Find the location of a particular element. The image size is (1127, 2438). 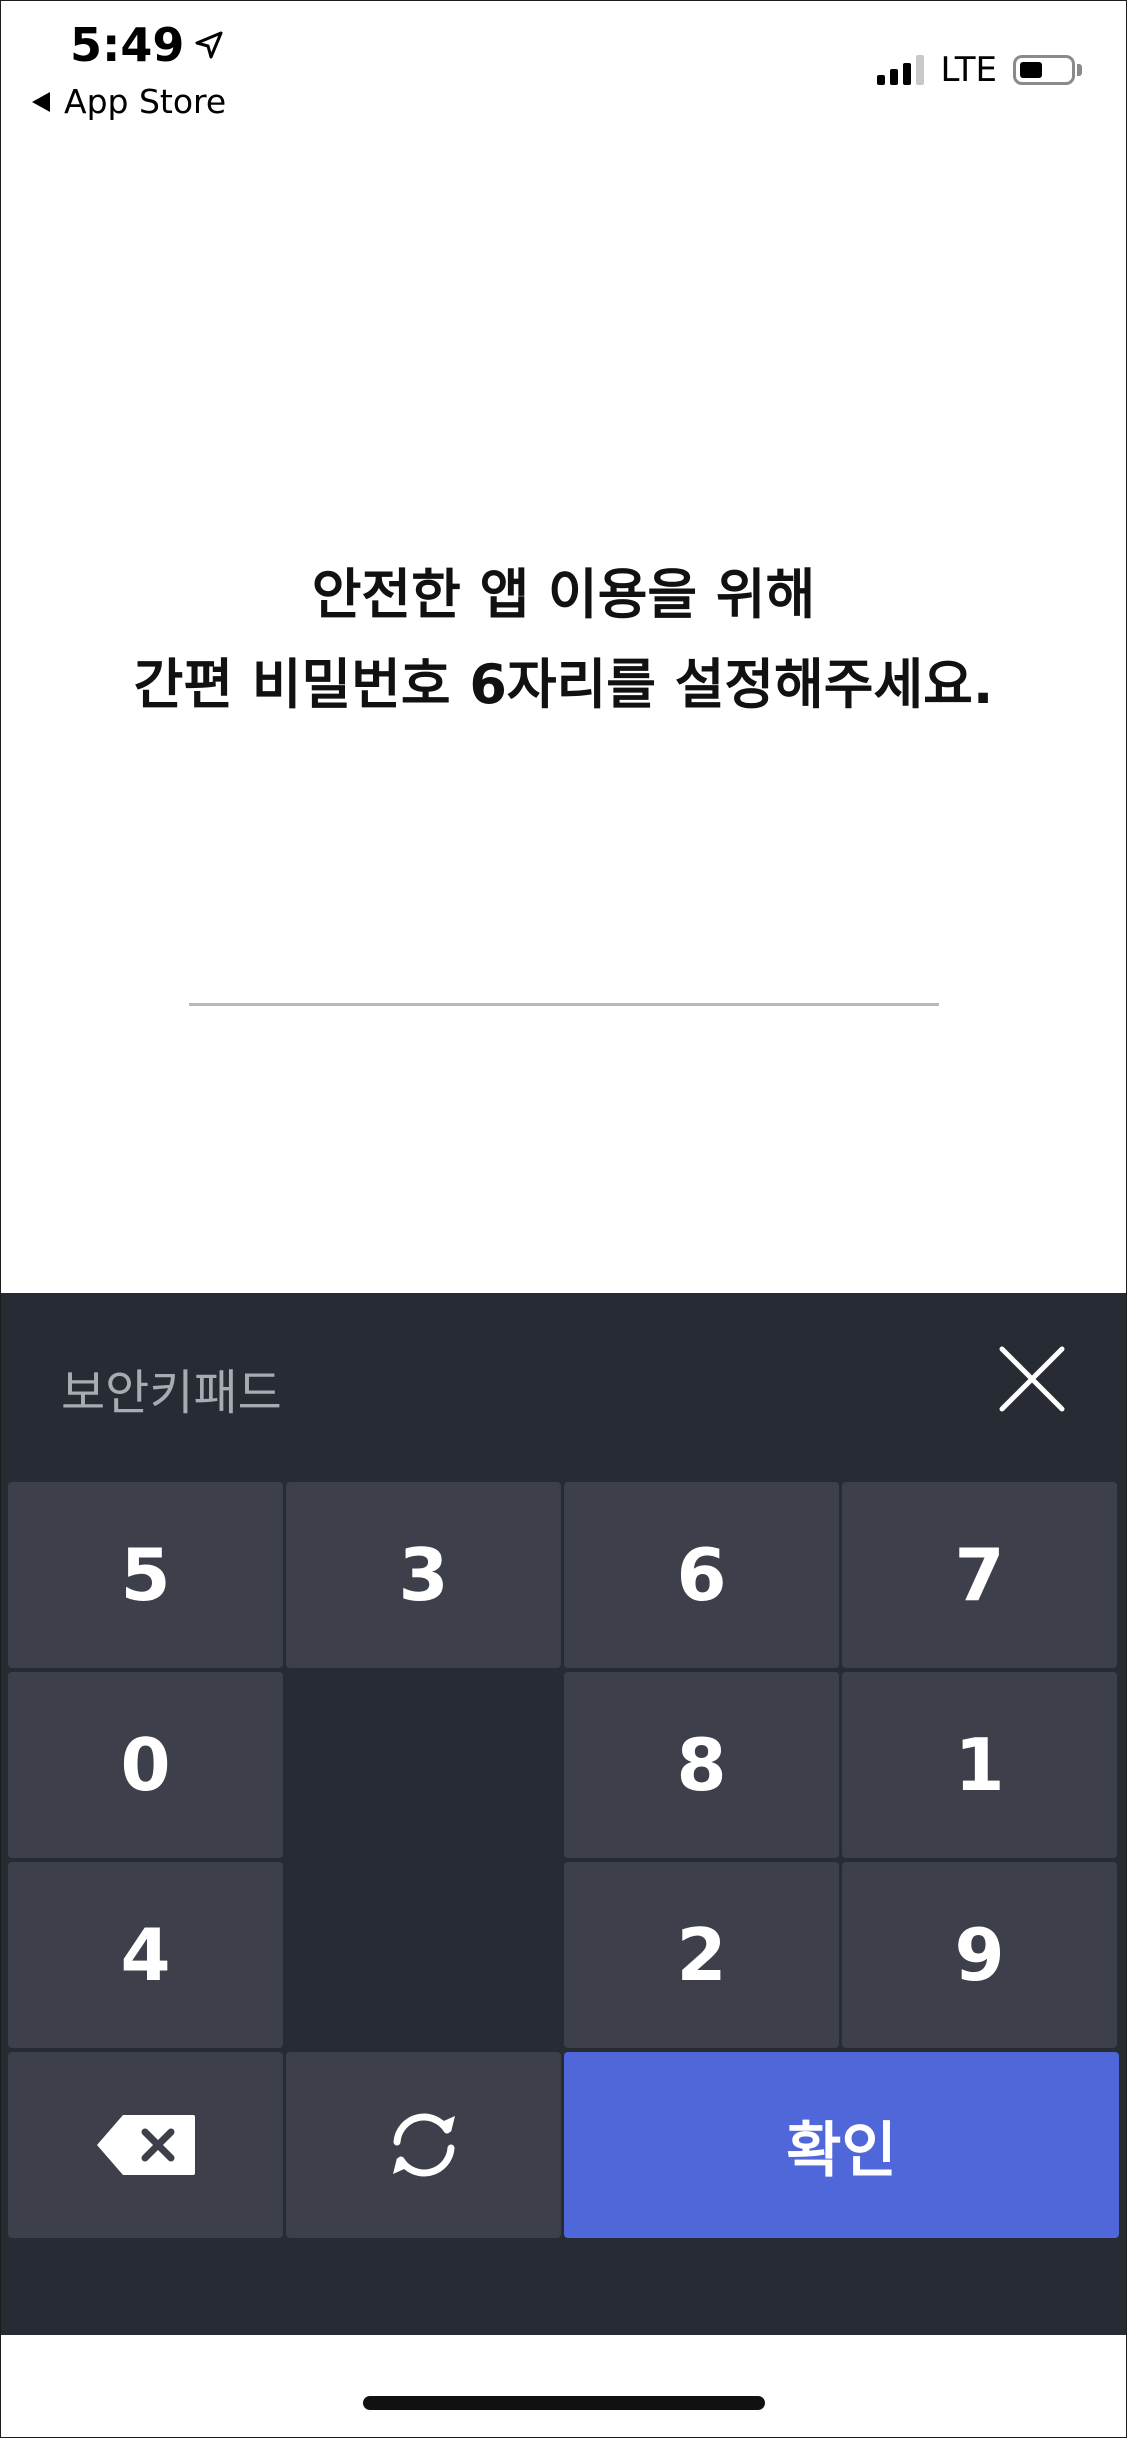

status-time-text: 5:49 is located at coordinates (127, 45).